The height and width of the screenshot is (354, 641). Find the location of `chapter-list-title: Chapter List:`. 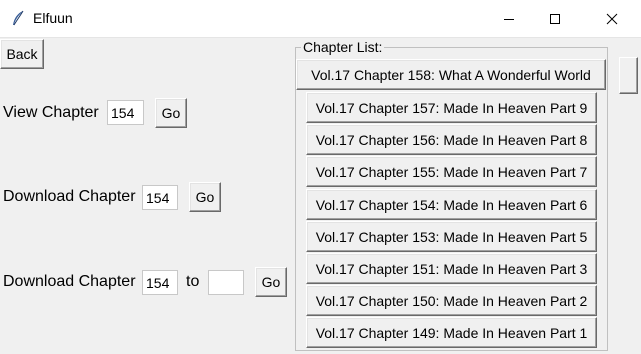

chapter-list-title: Chapter List: is located at coordinates (343, 47).